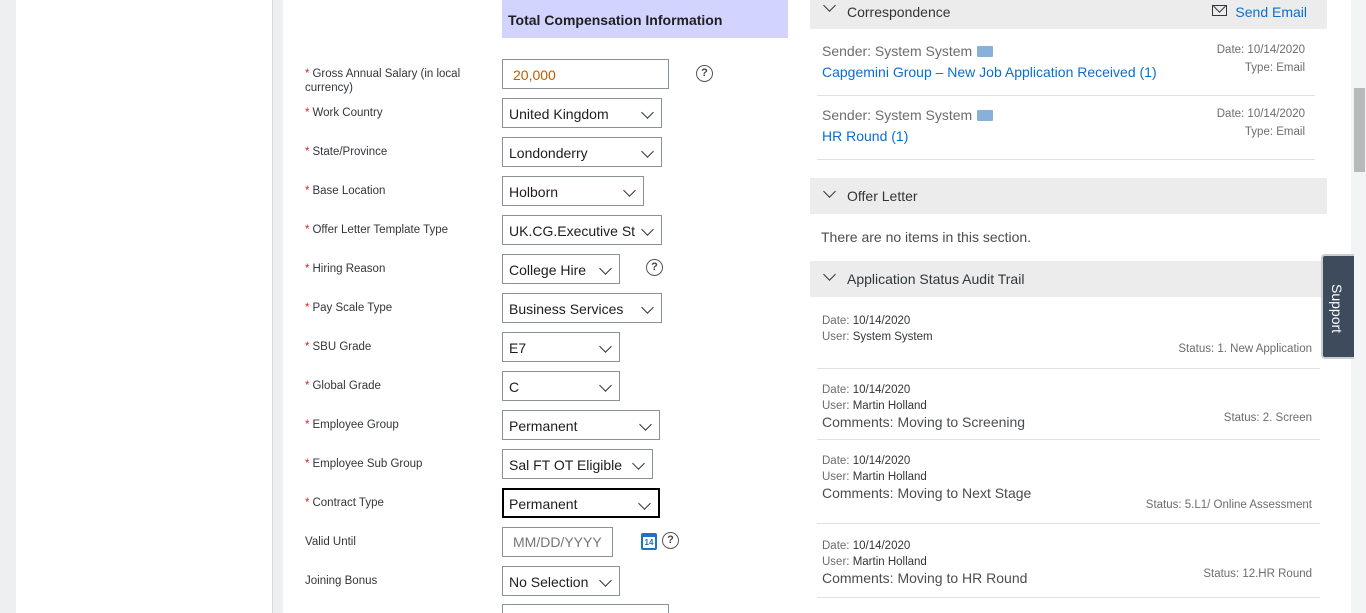 Image resolution: width=1366 pixels, height=613 pixels. I want to click on pay-scale-select: Business Services, so click(582, 308).